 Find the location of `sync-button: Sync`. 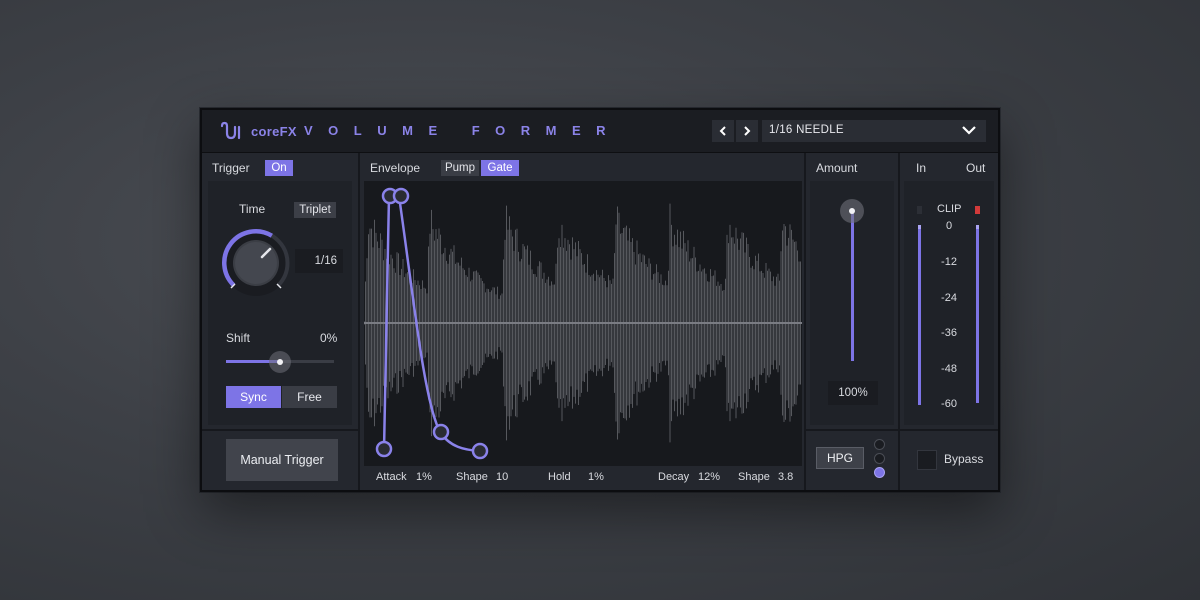

sync-button: Sync is located at coordinates (253, 397).